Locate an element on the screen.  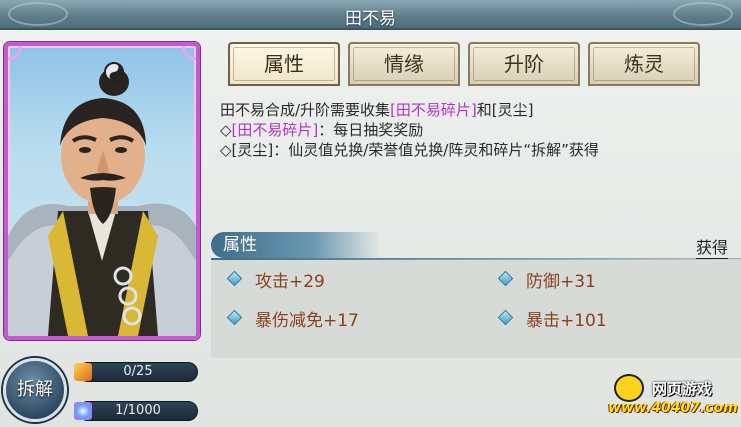
disassemble-button: 拆解 is located at coordinates (35, 390).